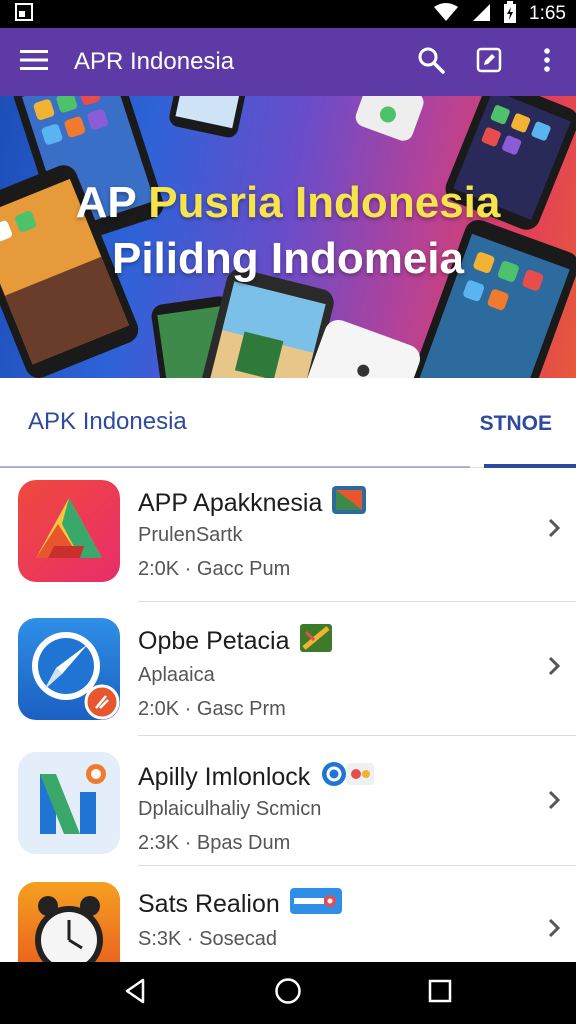 Image resolution: width=576 pixels, height=1024 pixels. I want to click on app-title: APP Apakknesia, so click(252, 503).